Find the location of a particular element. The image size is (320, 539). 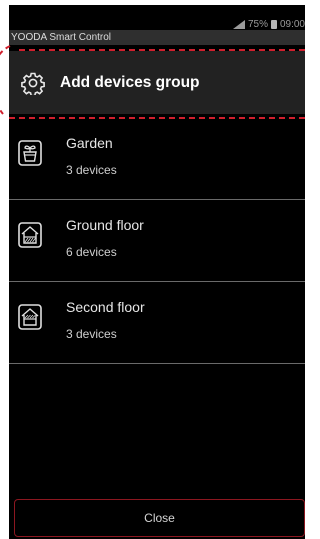

group-name: Garden is located at coordinates (89, 143).